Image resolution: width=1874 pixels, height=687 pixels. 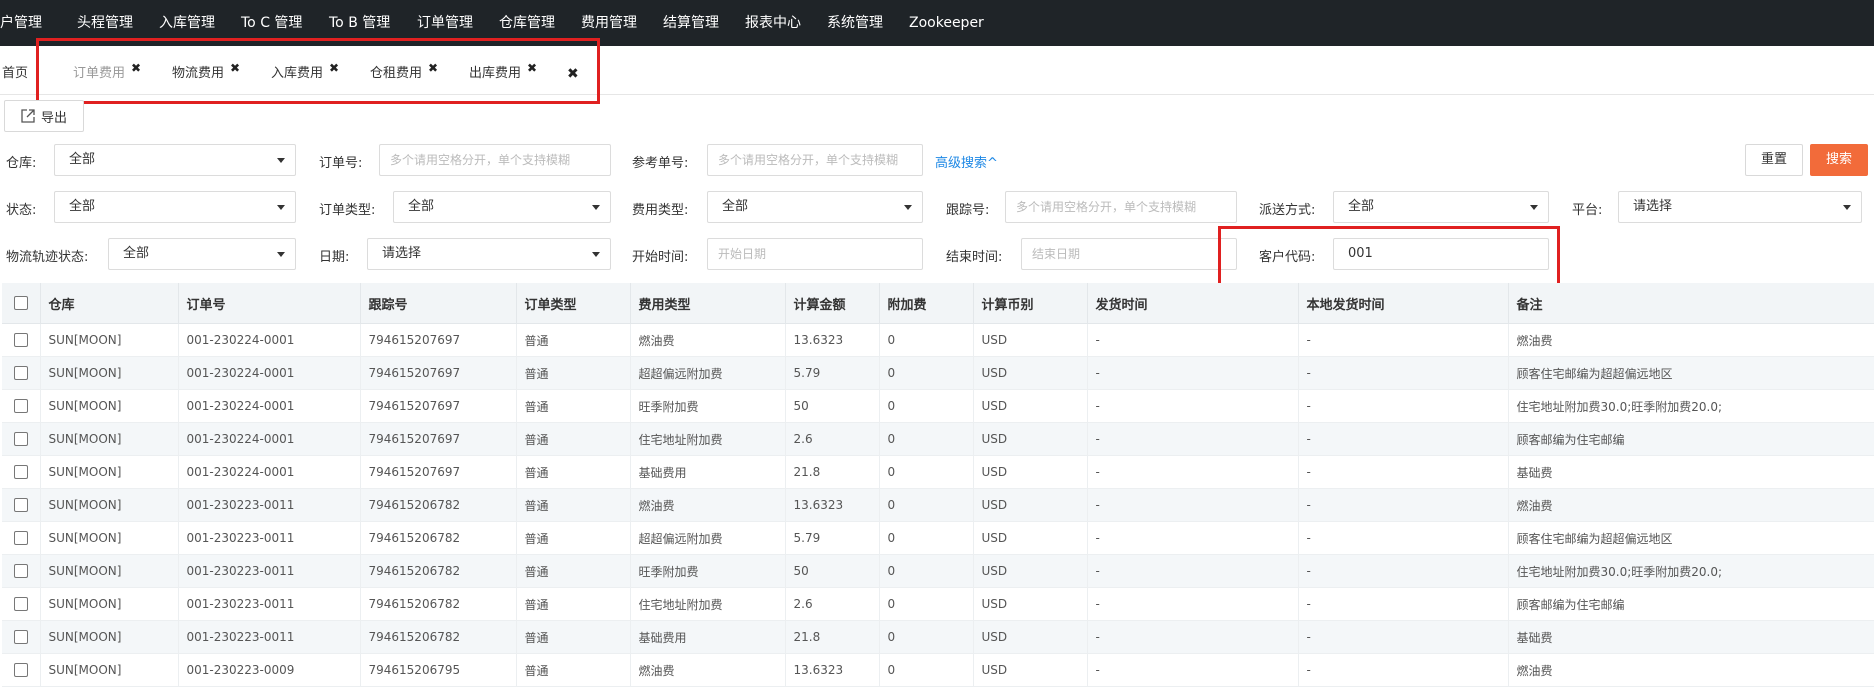 I want to click on nav-first-leg: 头程管理, so click(x=105, y=23).